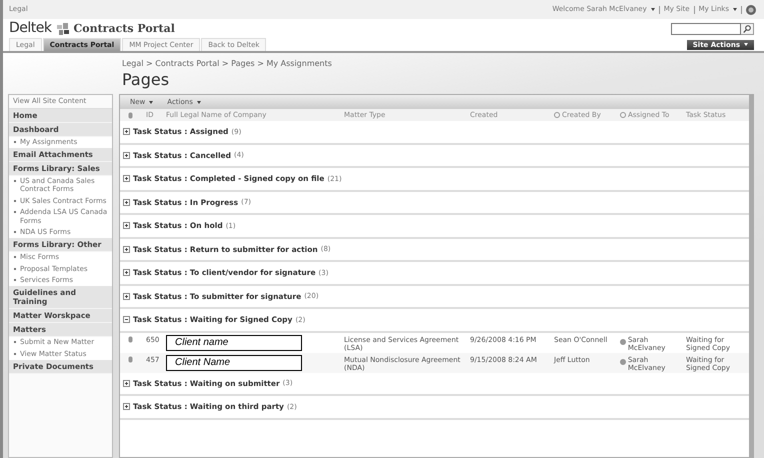 The height and width of the screenshot is (458, 764). I want to click on brand-logo: Deltek, so click(30, 28).